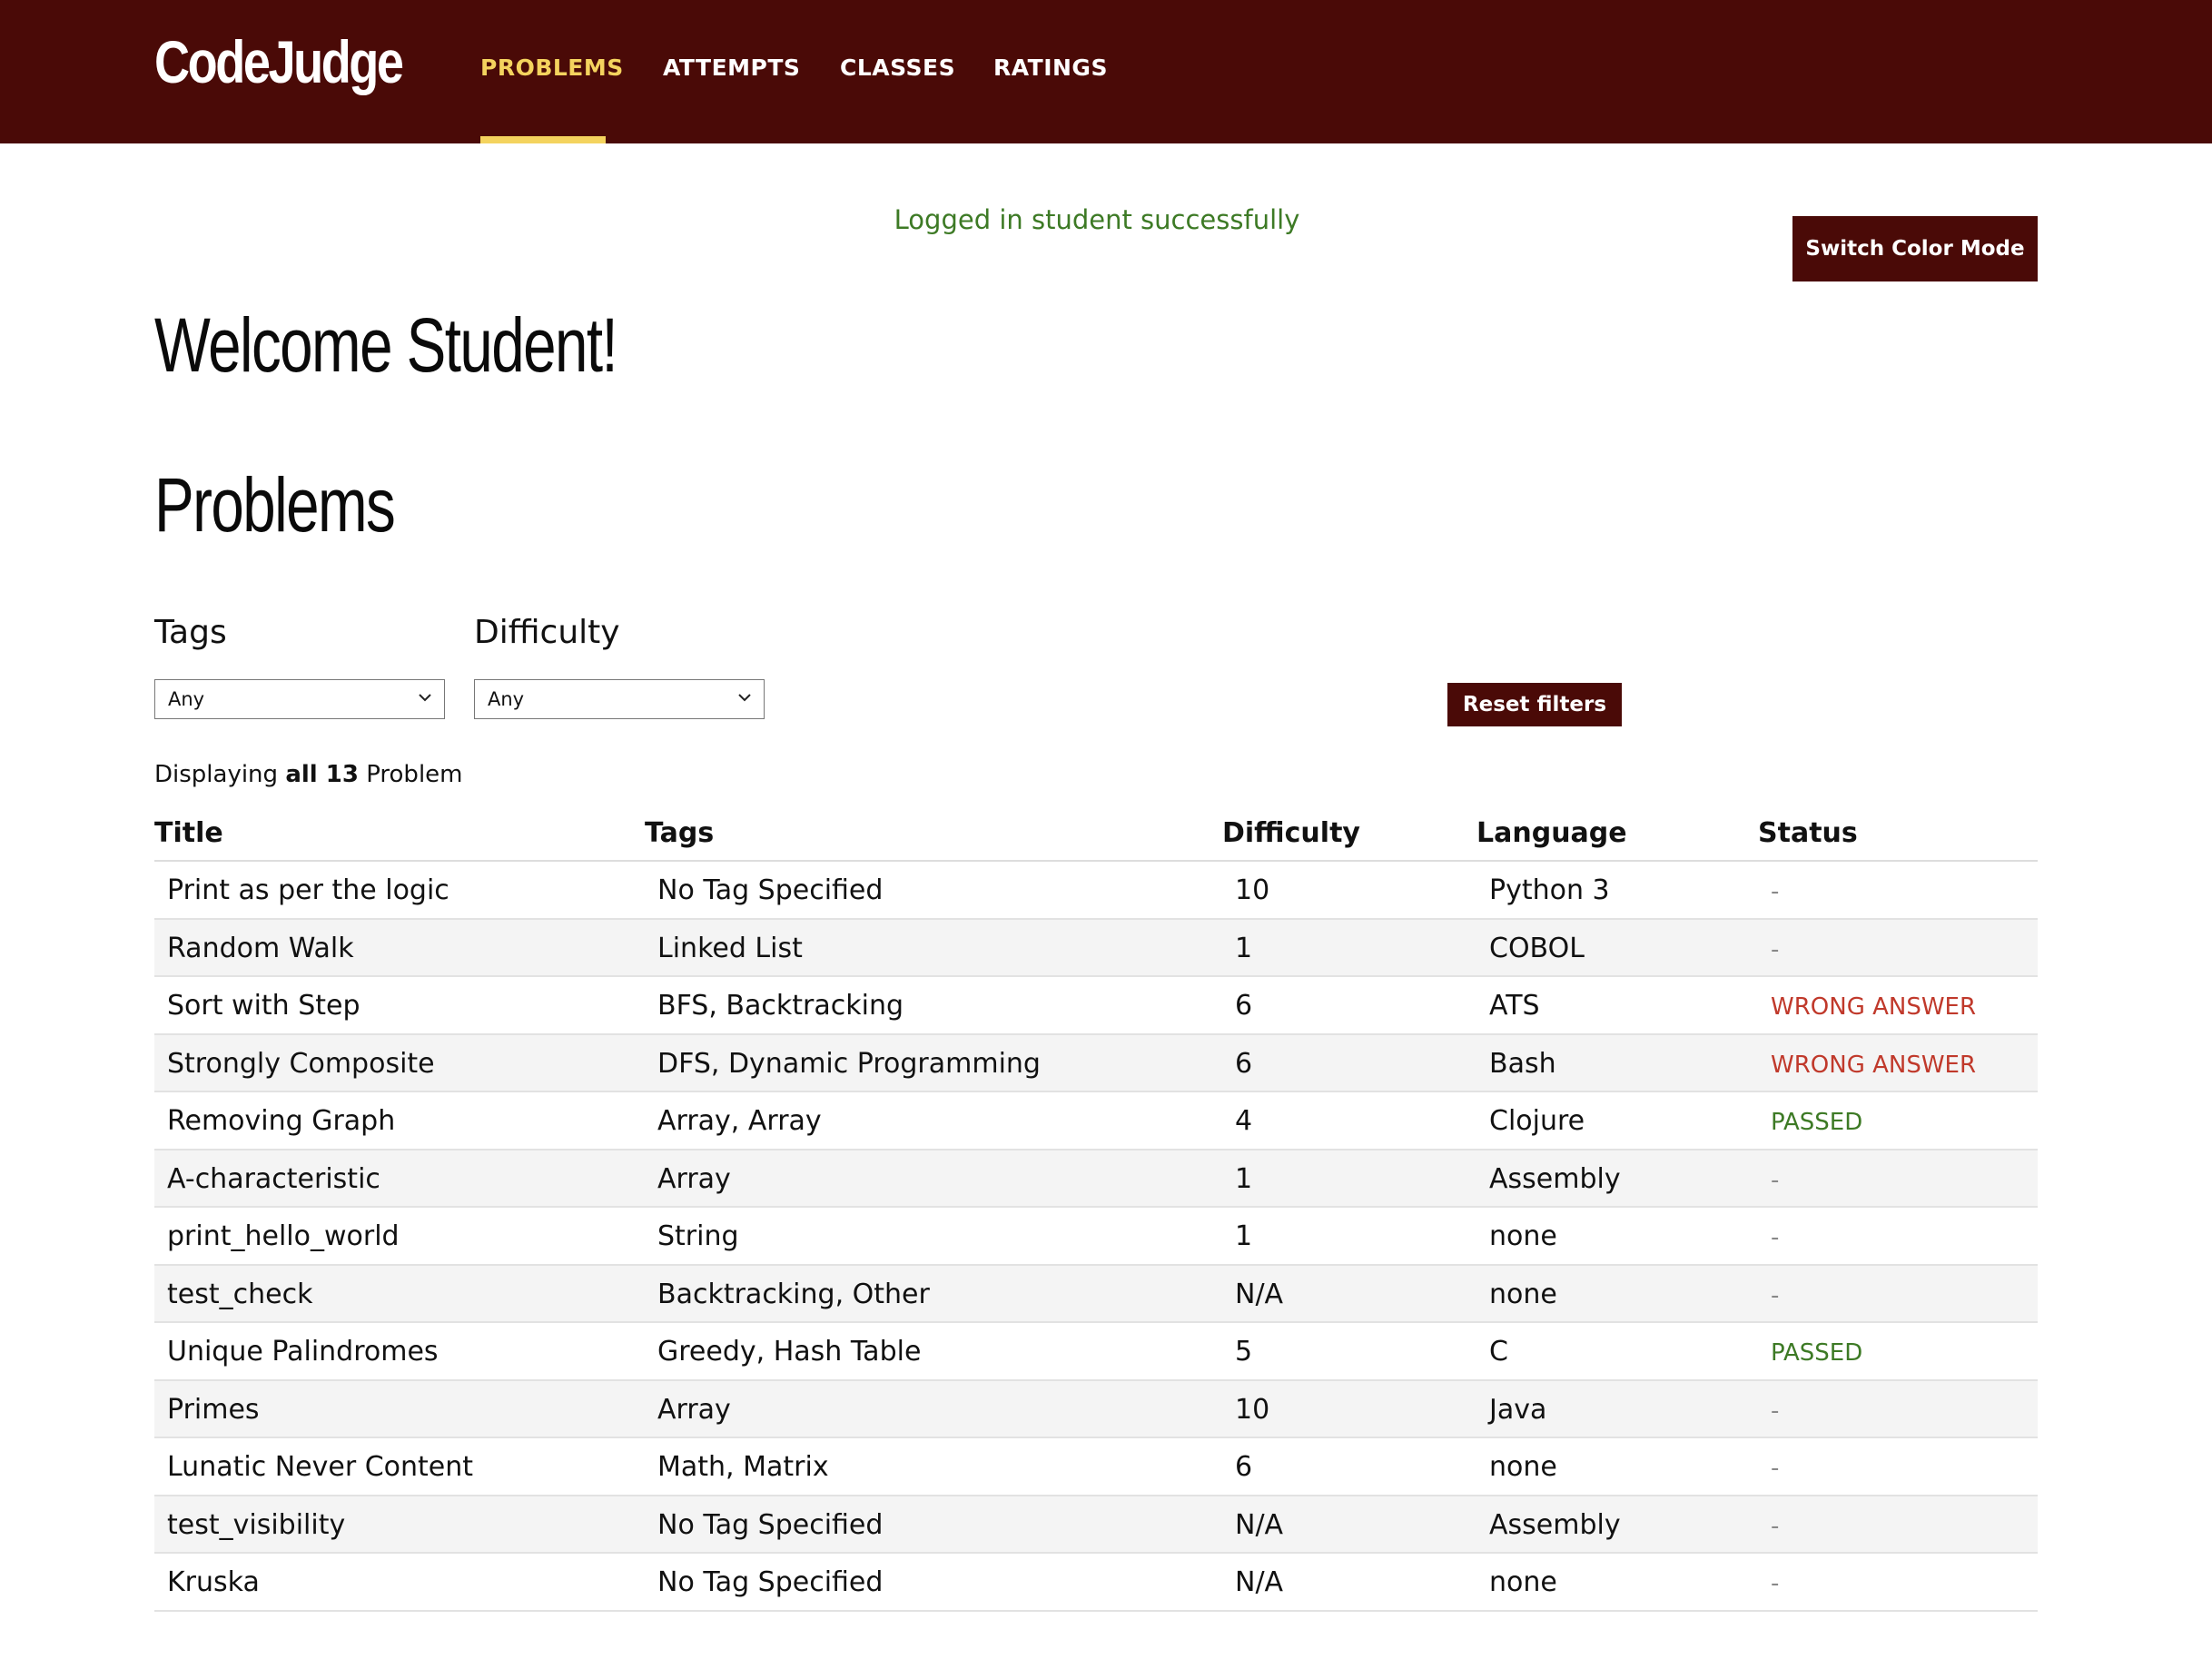 Image resolution: width=2212 pixels, height=1659 pixels. Describe the element at coordinates (780, 1006) in the screenshot. I see `problem-tags: BFS, Backtracking` at that location.